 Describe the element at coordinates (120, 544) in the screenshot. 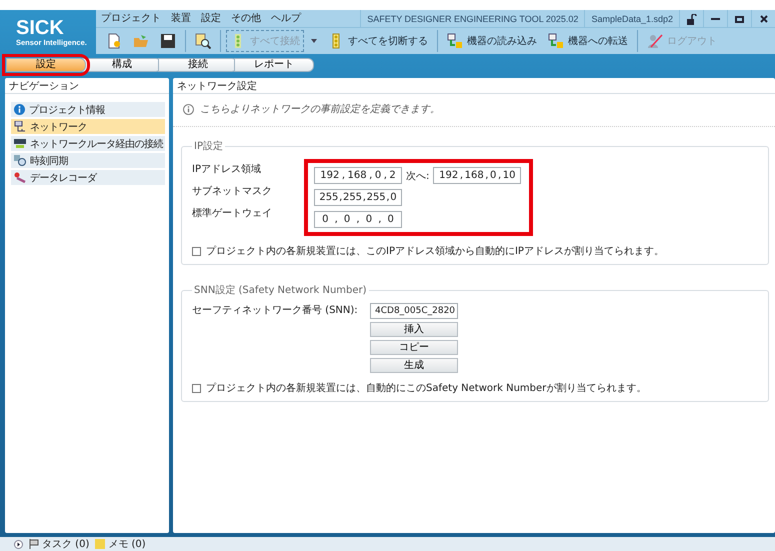

I see `notes-button: メモ (0)` at that location.